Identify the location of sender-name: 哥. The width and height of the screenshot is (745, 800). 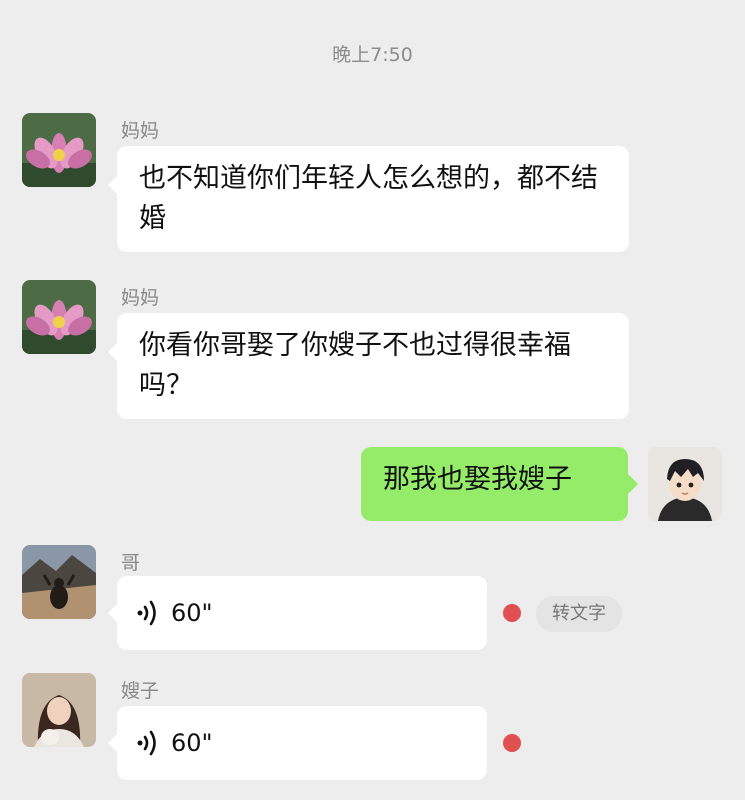
(131, 563).